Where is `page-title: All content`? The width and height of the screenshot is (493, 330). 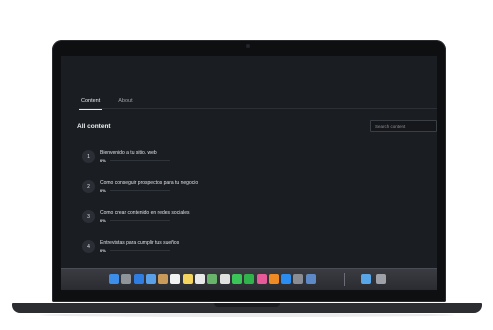 page-title: All content is located at coordinates (94, 126).